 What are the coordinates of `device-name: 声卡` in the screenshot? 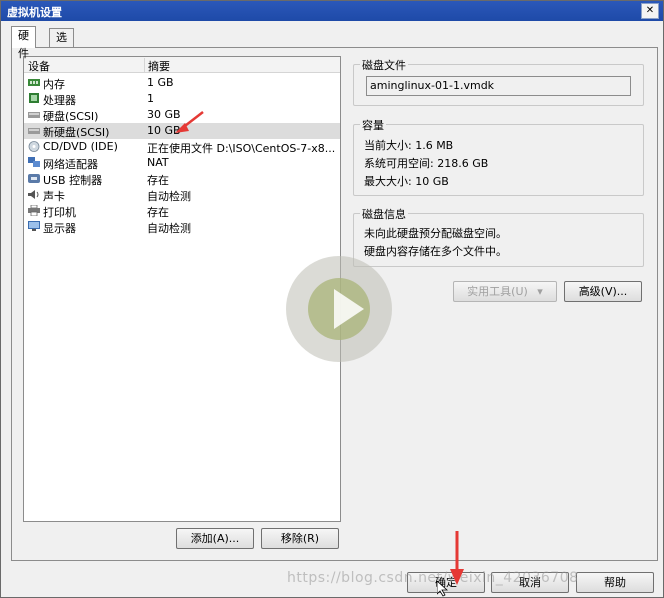 It's located at (54, 196).